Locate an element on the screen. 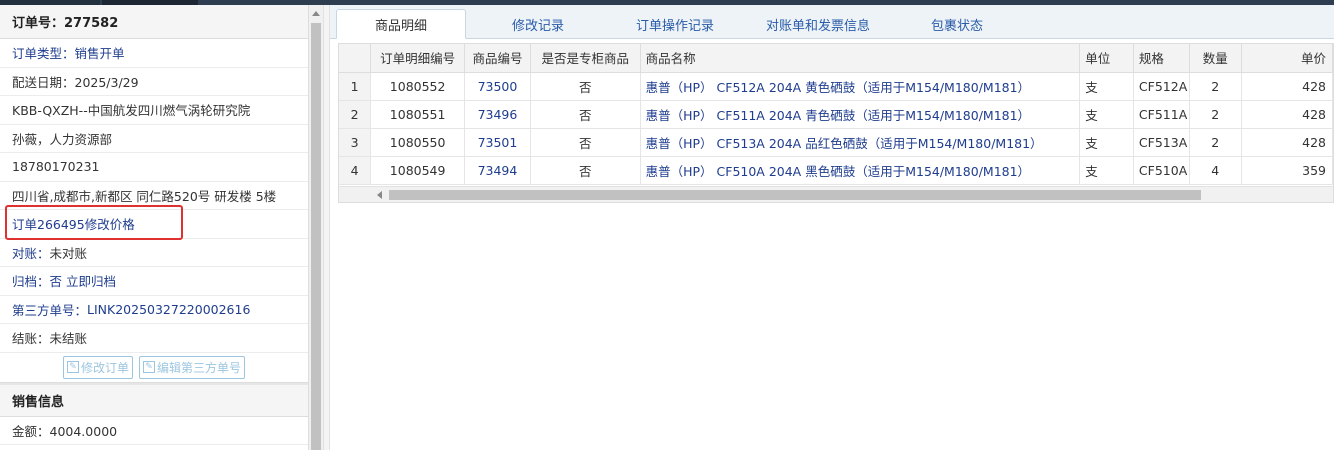 Image resolution: width=1334 pixels, height=450 pixels. sales-info-title: 销售信息 is located at coordinates (154, 399).